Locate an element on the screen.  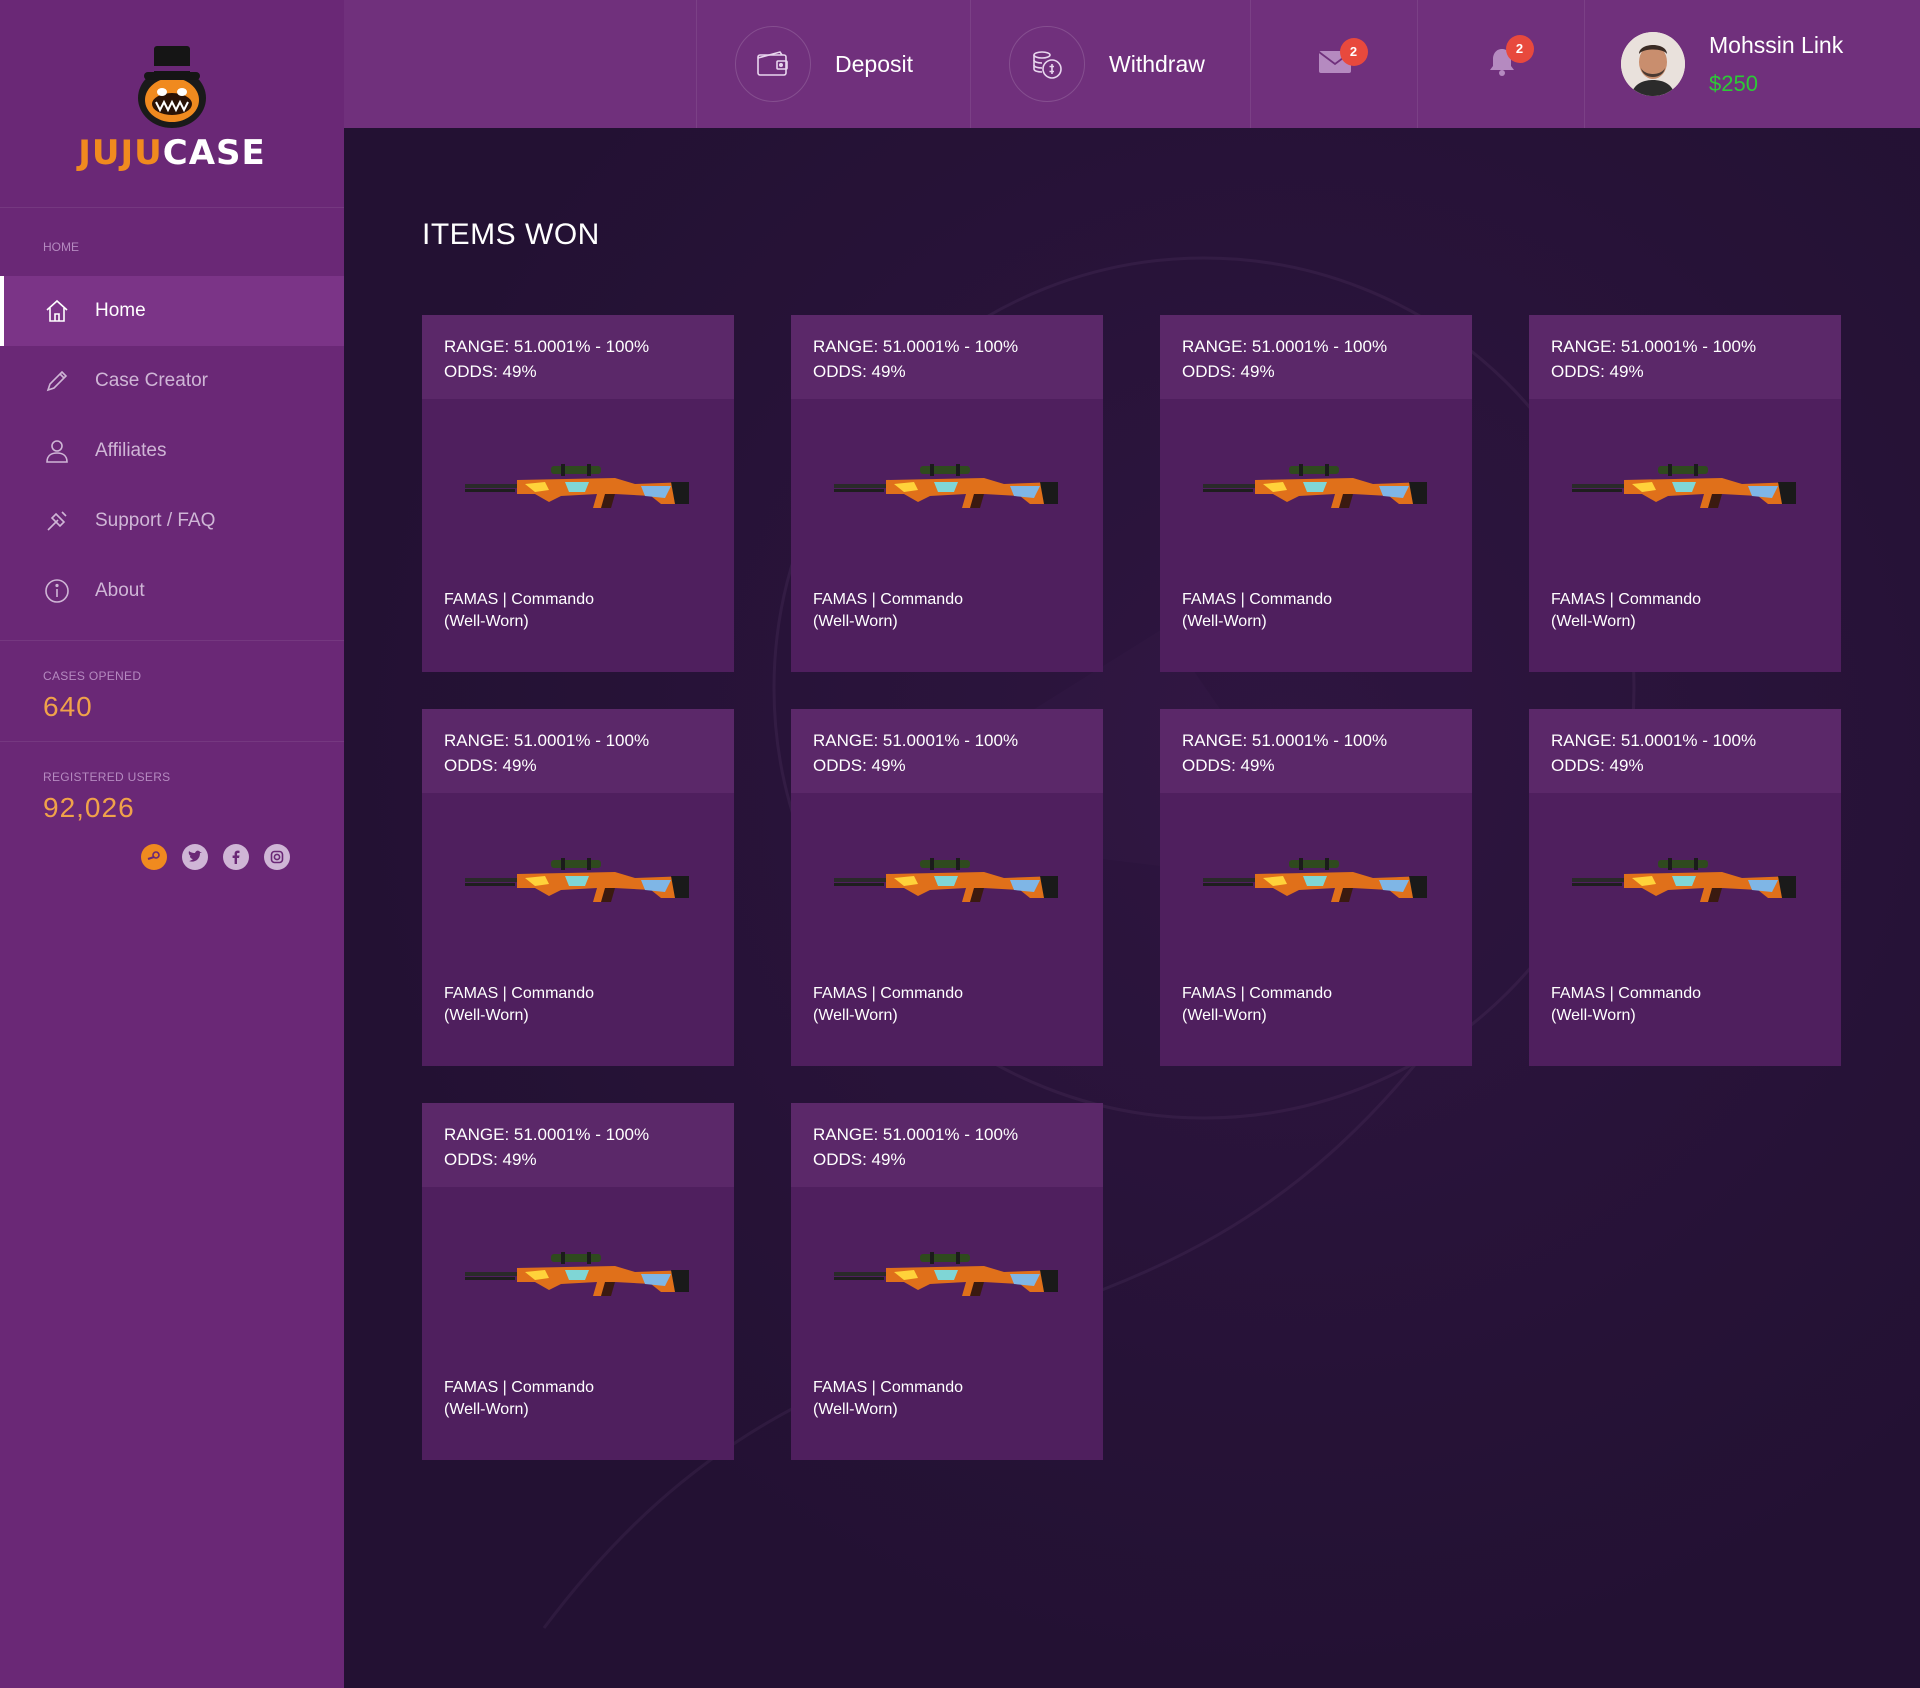
stat-value: 92,026 is located at coordinates (89, 807).